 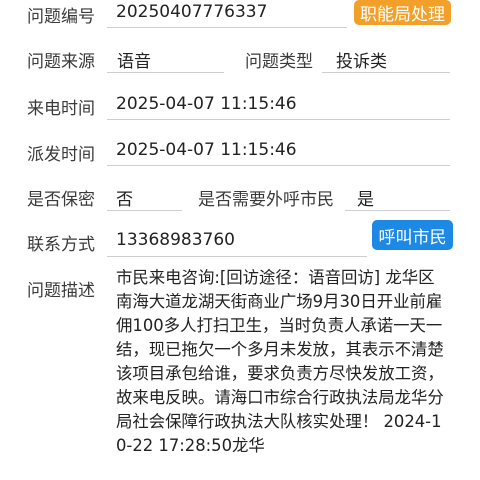 I want to click on callback-needed-label: 是否需要外呼市民, so click(x=266, y=200).